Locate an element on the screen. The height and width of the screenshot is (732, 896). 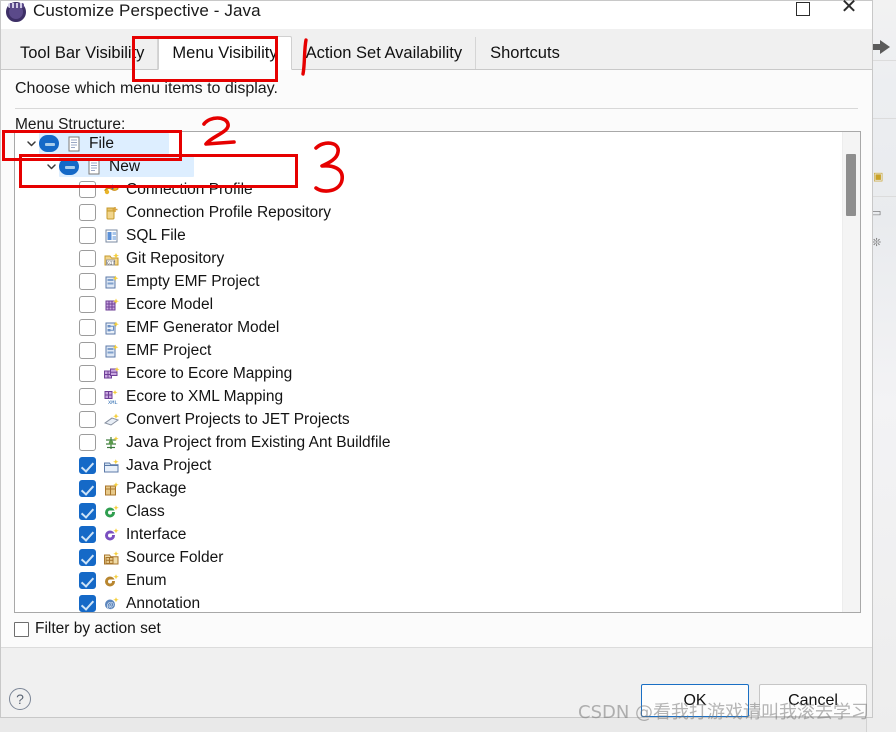
maximize-button is located at coordinates (803, 14).